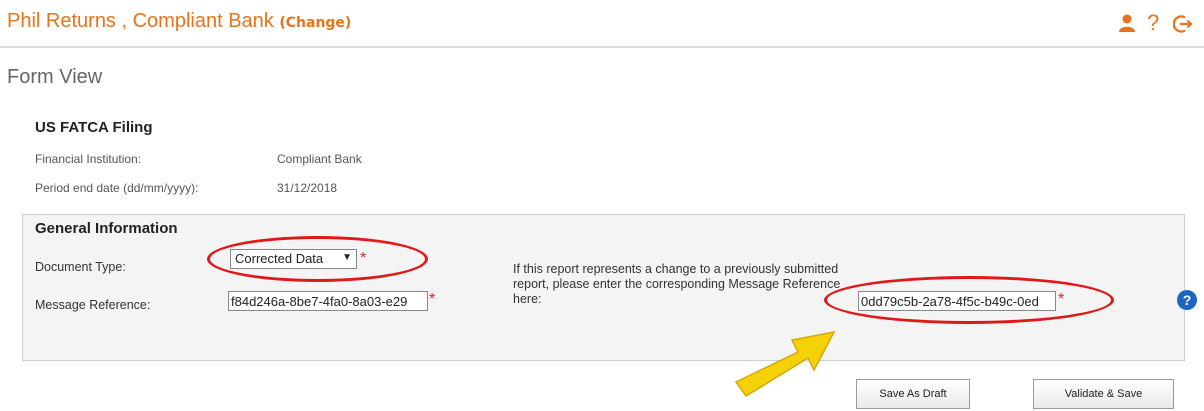  Describe the element at coordinates (55, 77) in the screenshot. I see `page-title: Form View` at that location.